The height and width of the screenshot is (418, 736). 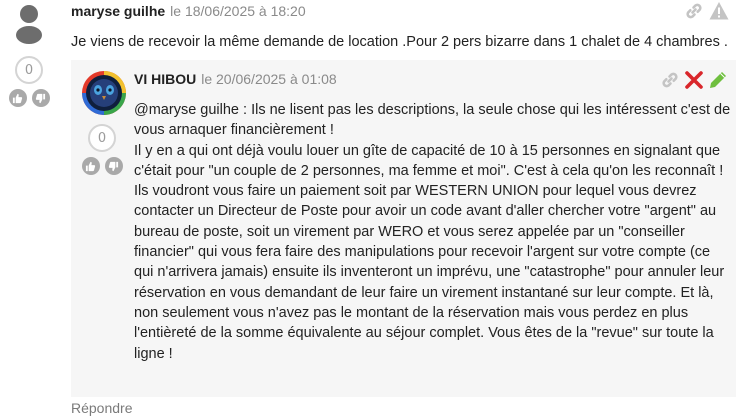 I want to click on comment-date: le 18/06/2025 à 18:20, so click(x=238, y=11).